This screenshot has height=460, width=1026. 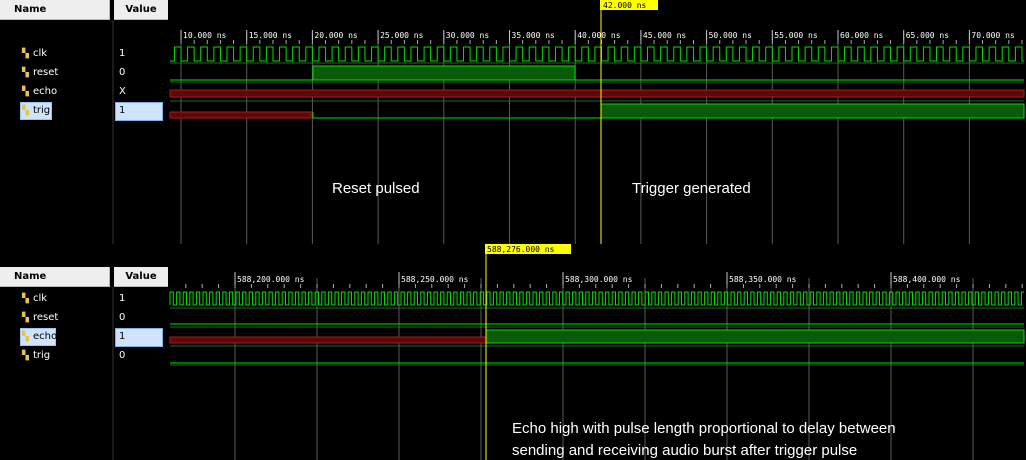 I want to click on tick-label: 60.000 ns, so click(x=862, y=35).